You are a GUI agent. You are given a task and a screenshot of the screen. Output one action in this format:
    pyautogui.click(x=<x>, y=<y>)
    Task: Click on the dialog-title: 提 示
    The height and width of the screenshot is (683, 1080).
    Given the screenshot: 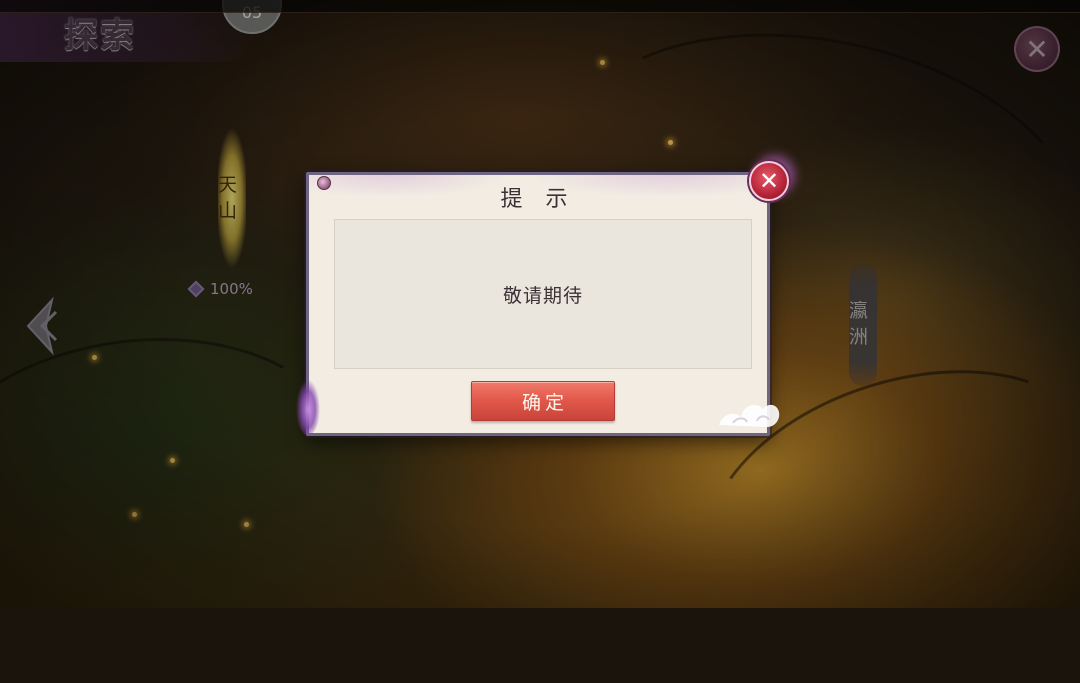 What is the action you would take?
    pyautogui.click(x=538, y=199)
    